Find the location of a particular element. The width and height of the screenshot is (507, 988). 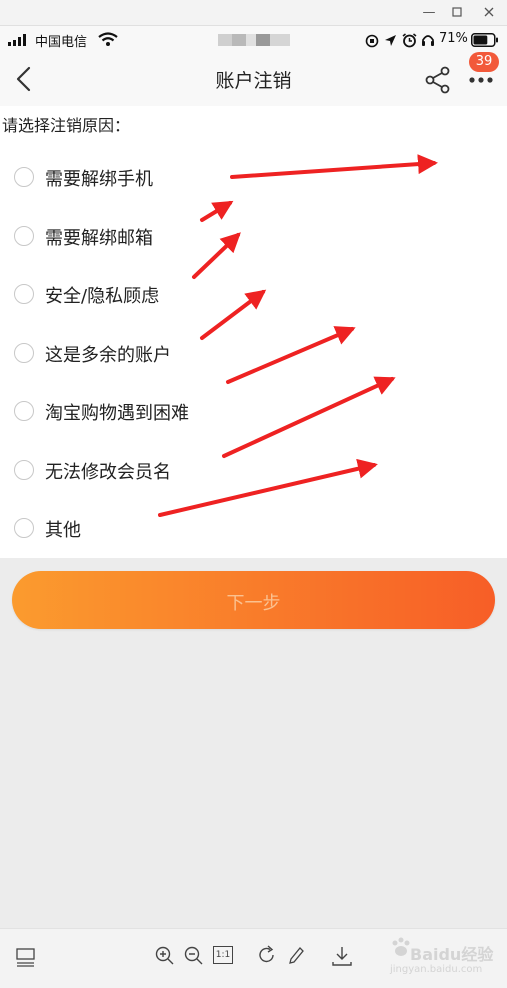

actual-size-button: 1:1 is located at coordinates (223, 955).